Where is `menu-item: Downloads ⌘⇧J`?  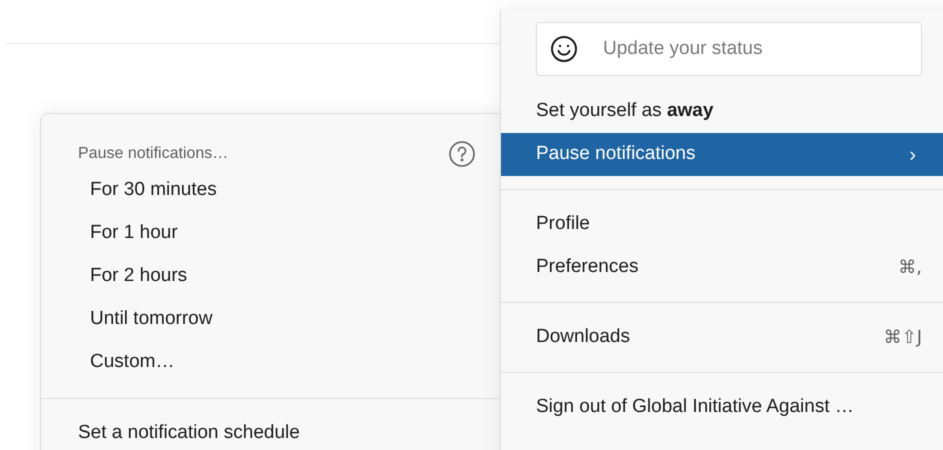 menu-item: Downloads ⌘⇧J is located at coordinates (722, 337).